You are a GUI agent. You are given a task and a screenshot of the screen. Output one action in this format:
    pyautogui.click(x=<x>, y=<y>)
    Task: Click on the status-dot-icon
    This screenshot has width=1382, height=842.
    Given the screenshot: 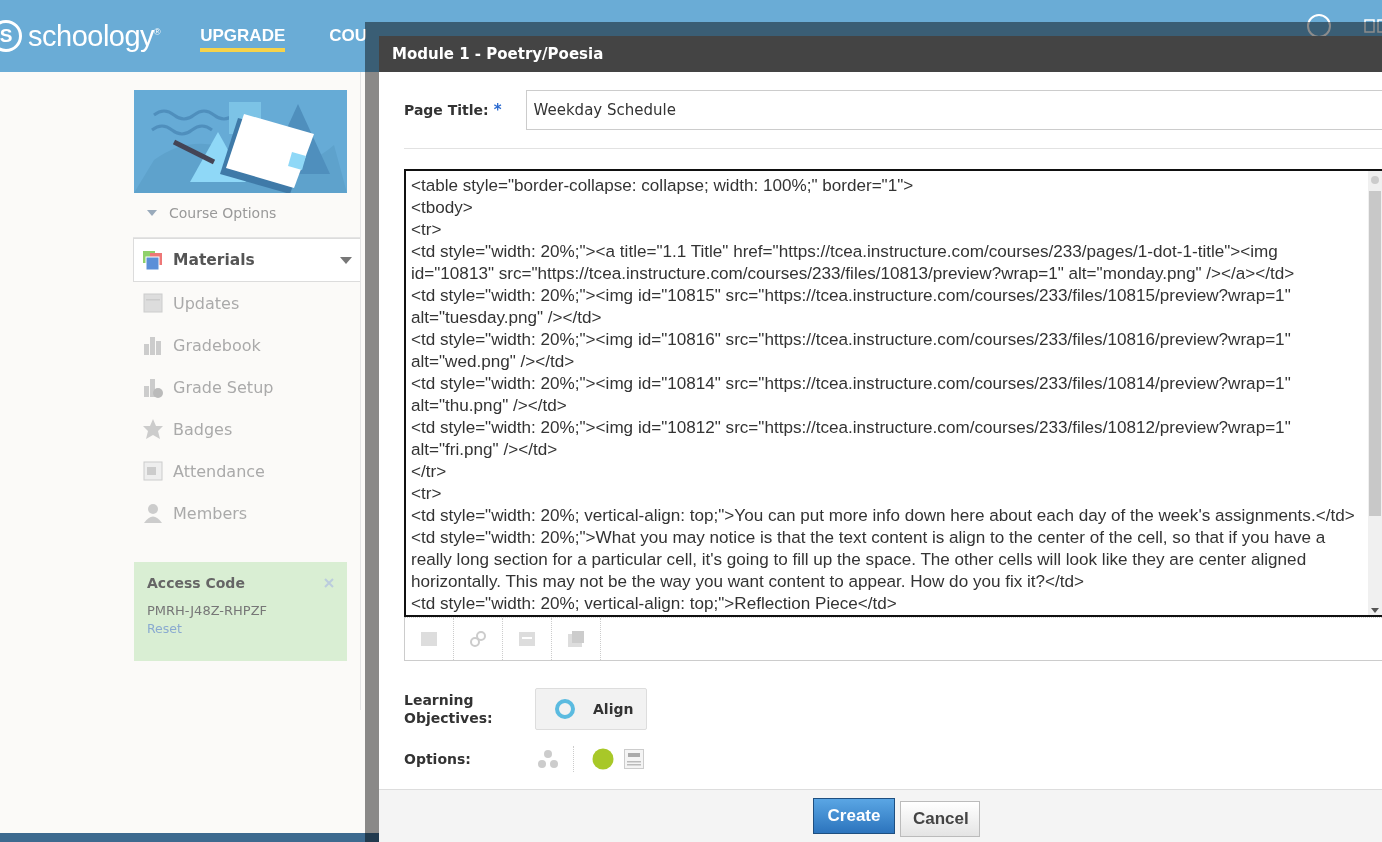 What is the action you would take?
    pyautogui.click(x=603, y=759)
    